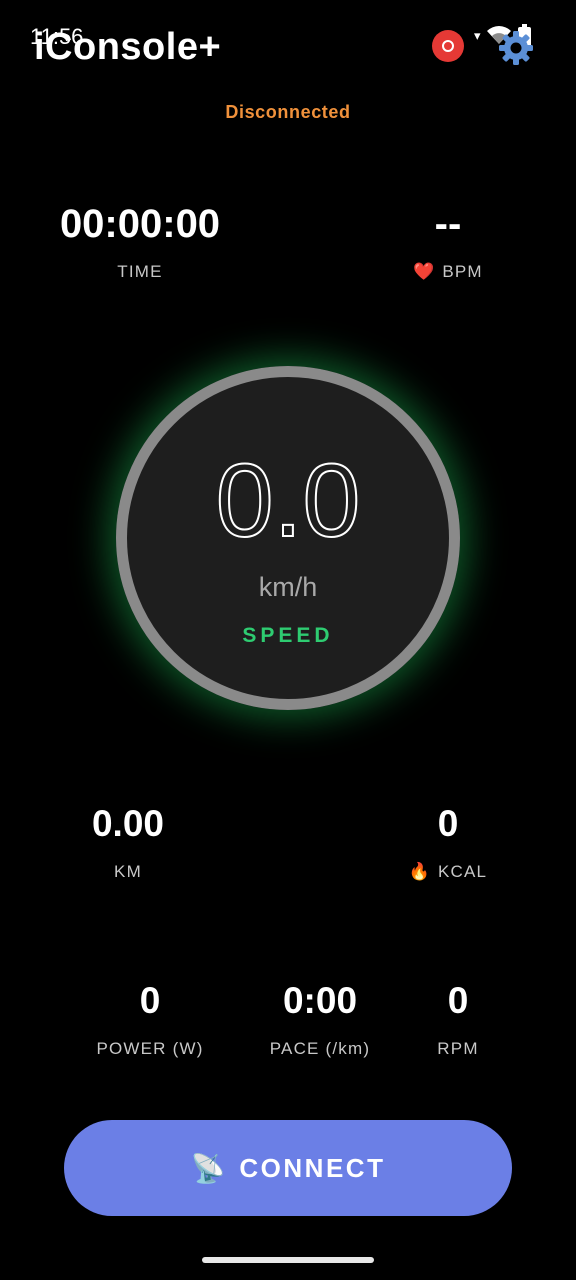  I want to click on connect-button: 📡 CONNECT, so click(288, 1168).